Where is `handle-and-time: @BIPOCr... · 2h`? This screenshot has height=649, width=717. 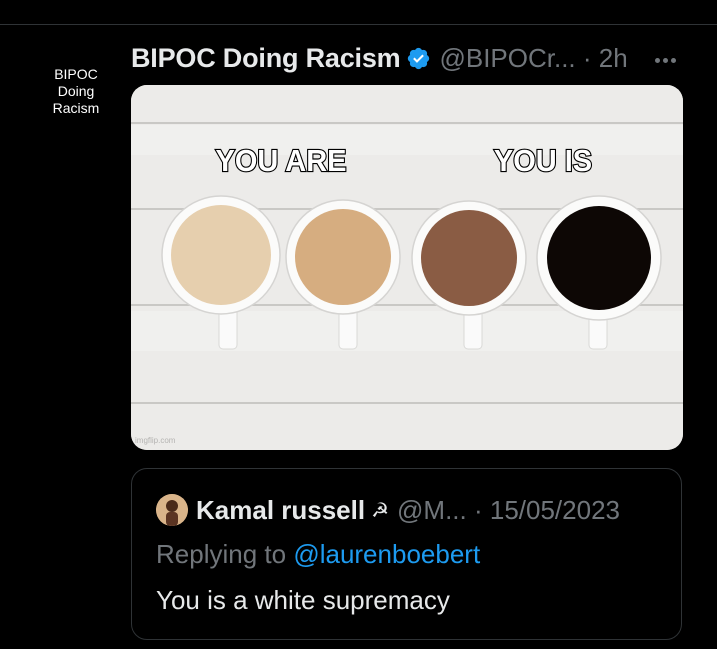
handle-and-time: @BIPOCr... · 2h is located at coordinates (533, 58).